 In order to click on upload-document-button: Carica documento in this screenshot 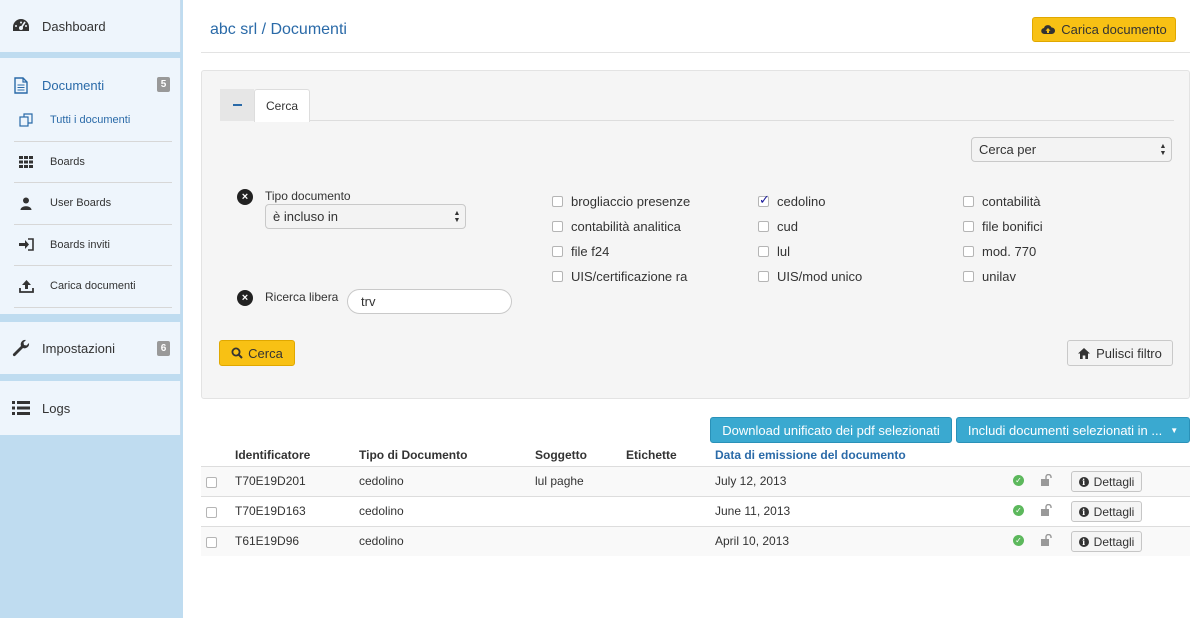, I will do `click(1104, 29)`.